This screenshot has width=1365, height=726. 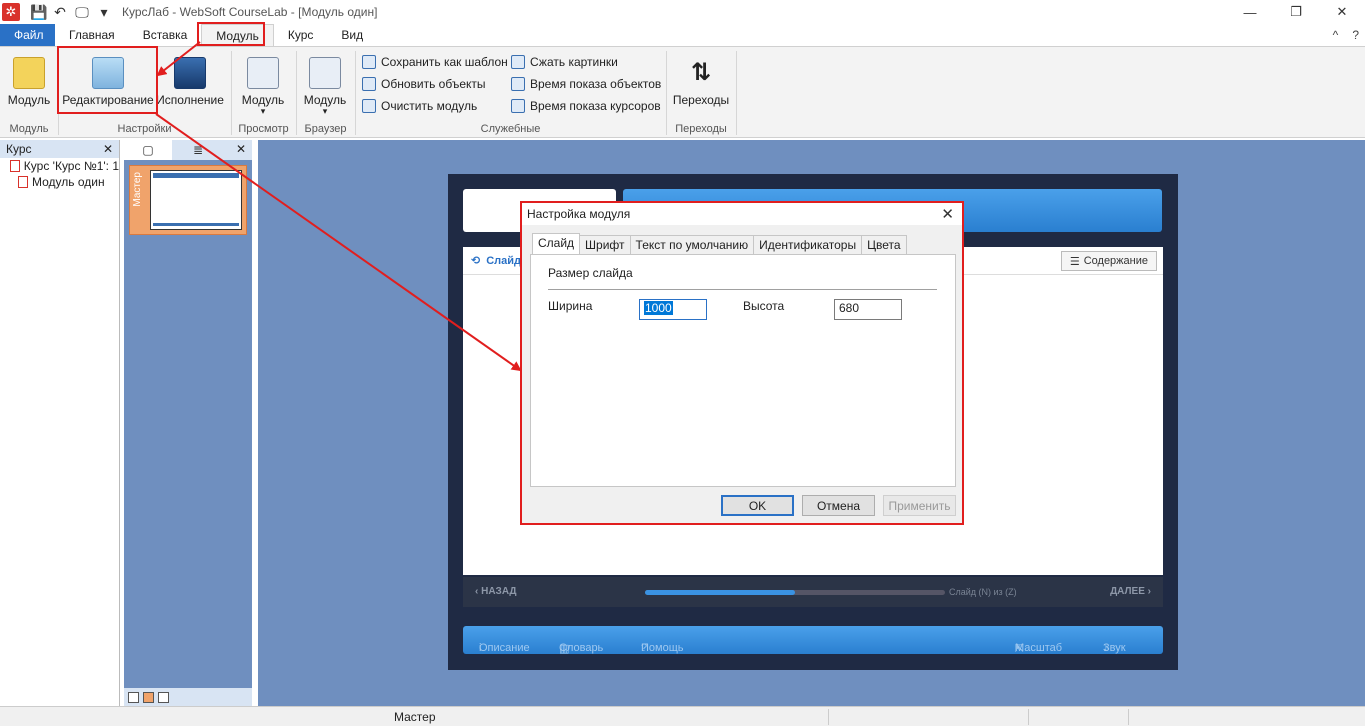 I want to click on undo-icon: ↶, so click(x=60, y=12).